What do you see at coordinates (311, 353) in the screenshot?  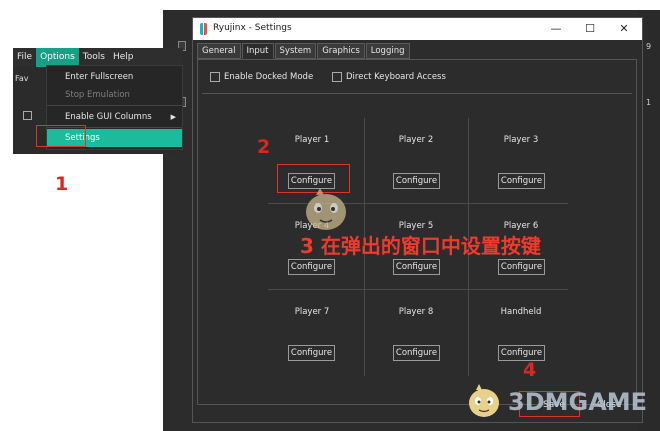 I see `configure-player-7-button: Configure` at bounding box center [311, 353].